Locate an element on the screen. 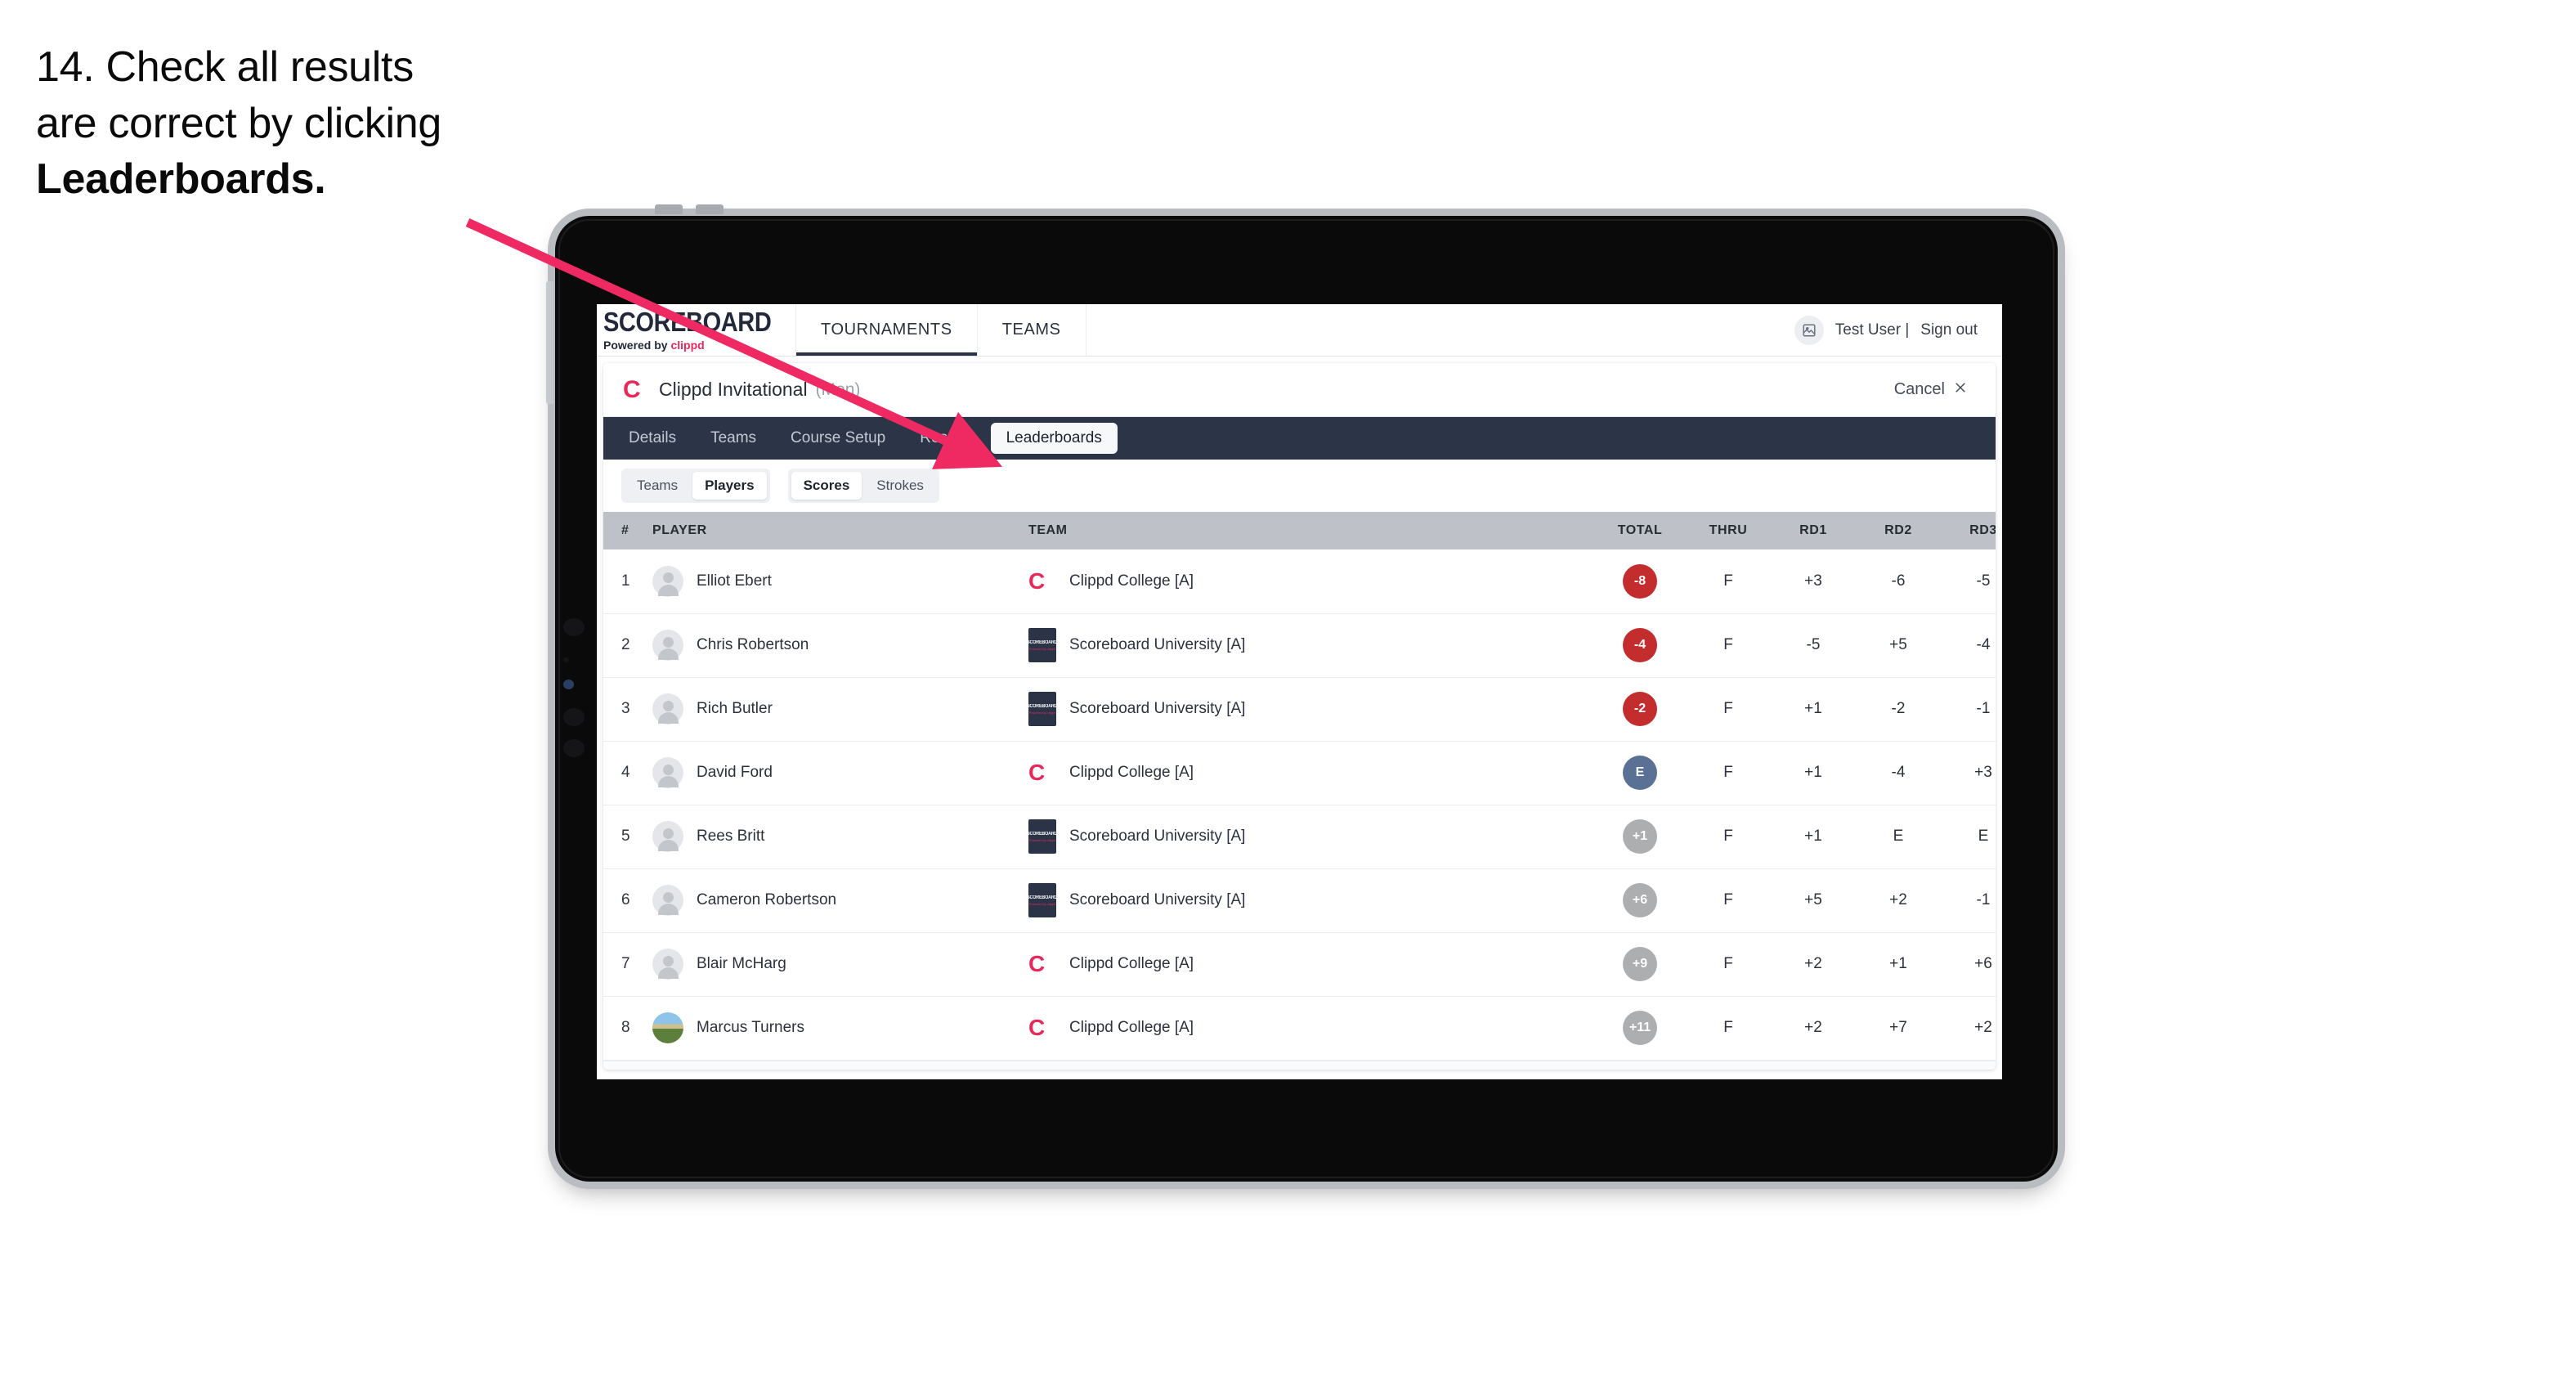  nav-tab-tournaments: TOURNAMENTS is located at coordinates (887, 330).